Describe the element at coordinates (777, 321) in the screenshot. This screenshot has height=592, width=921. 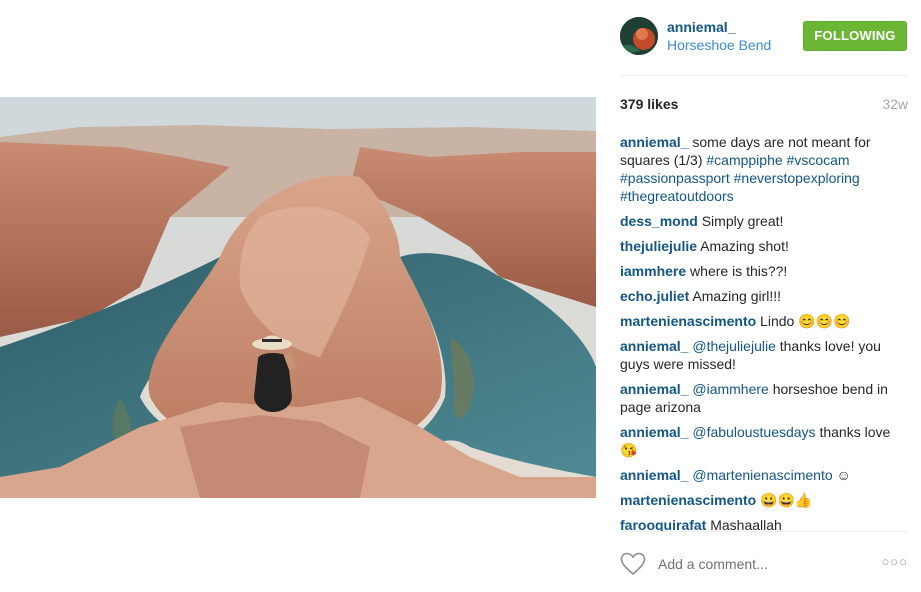
I see `comment-text: Lindo` at that location.